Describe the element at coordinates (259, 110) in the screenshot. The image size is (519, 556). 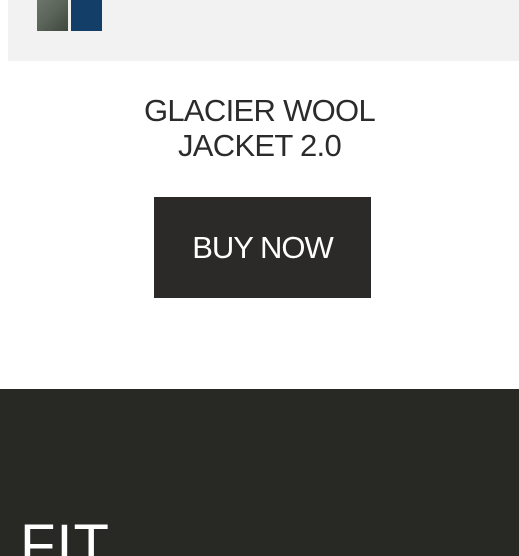
I see `product-title-line-1: GLACIER WOOL` at that location.